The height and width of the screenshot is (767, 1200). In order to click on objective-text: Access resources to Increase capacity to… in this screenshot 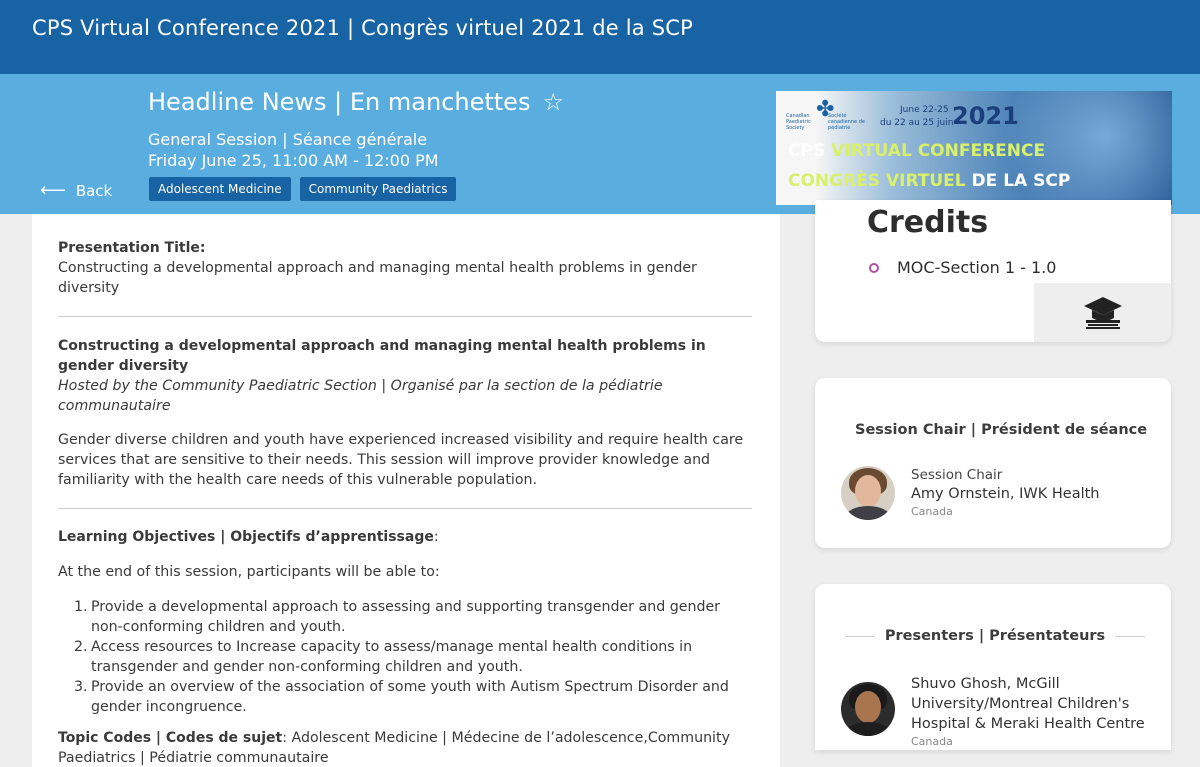, I will do `click(392, 657)`.